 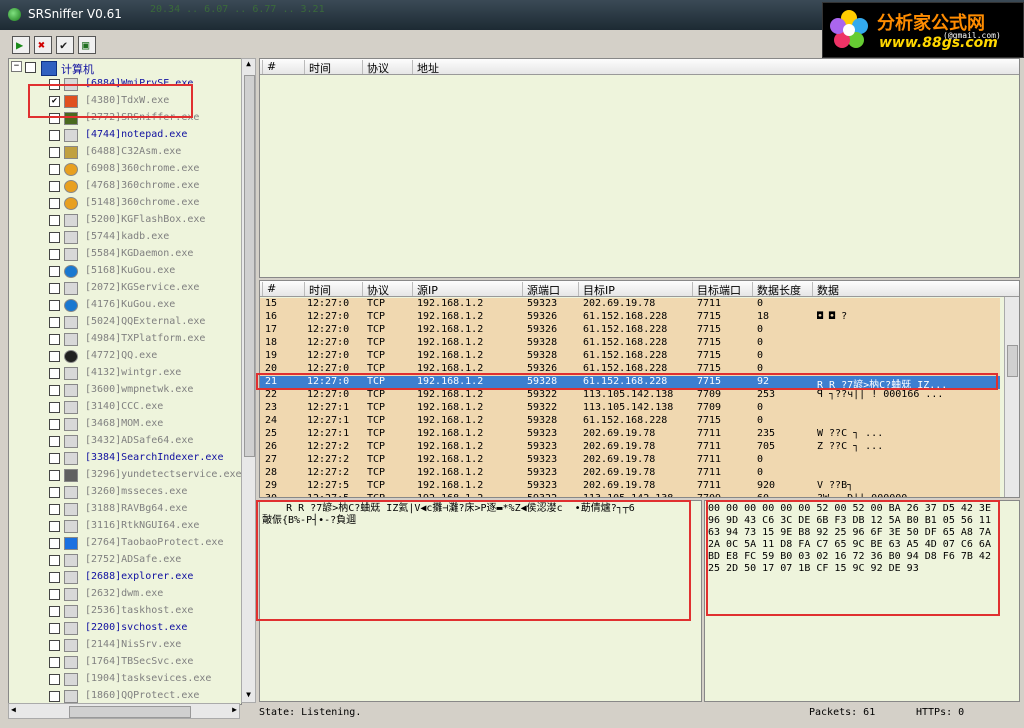 I want to click on process-checkbox: ✔, so click(x=54, y=101).